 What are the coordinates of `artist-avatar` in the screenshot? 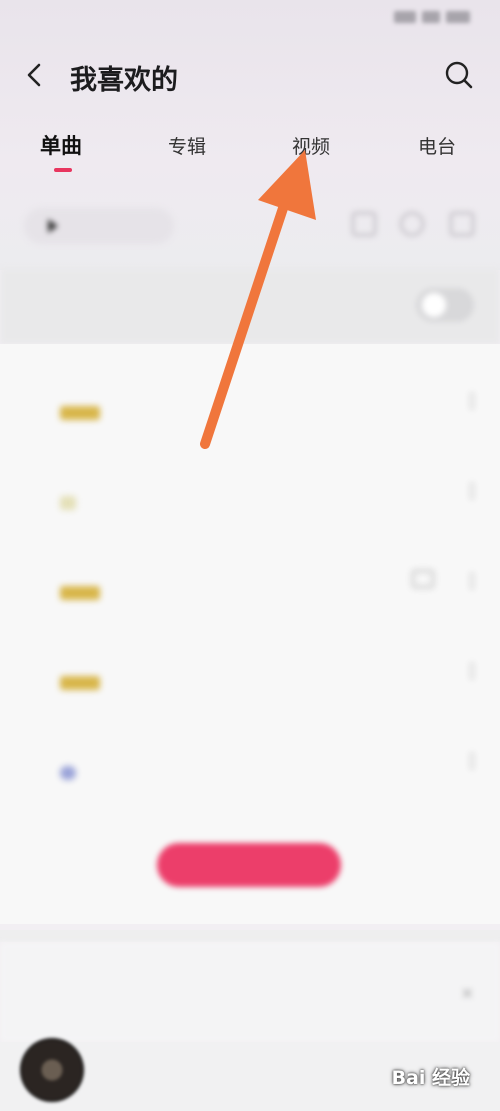 It's located at (68, 773).